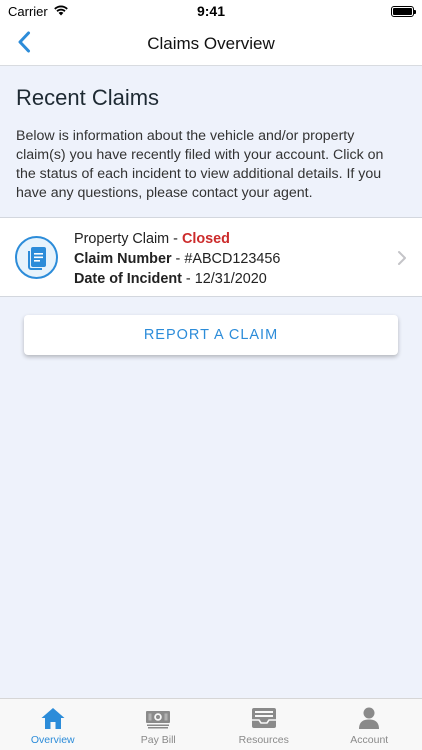  I want to click on tab-account: Account, so click(369, 724).